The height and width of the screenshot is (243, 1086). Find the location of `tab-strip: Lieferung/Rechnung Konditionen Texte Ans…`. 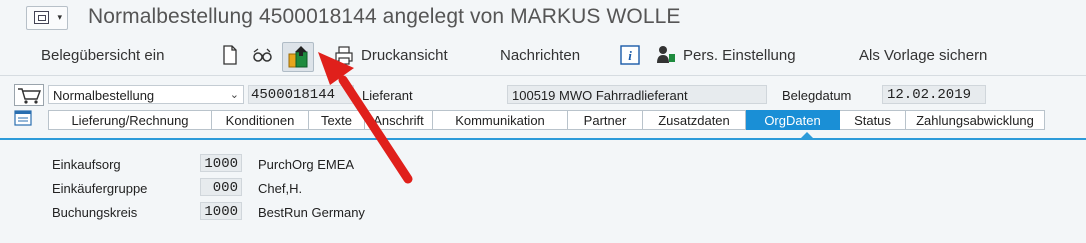

tab-strip: Lieferung/Rechnung Konditionen Texte Ans… is located at coordinates (546, 120).